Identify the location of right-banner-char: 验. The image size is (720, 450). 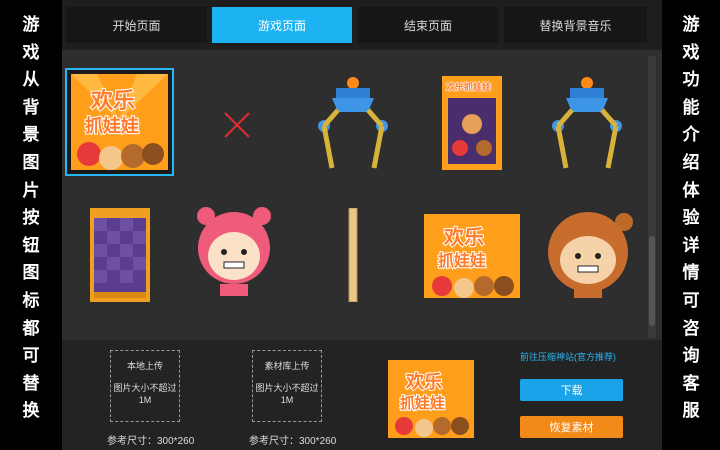
(691, 218).